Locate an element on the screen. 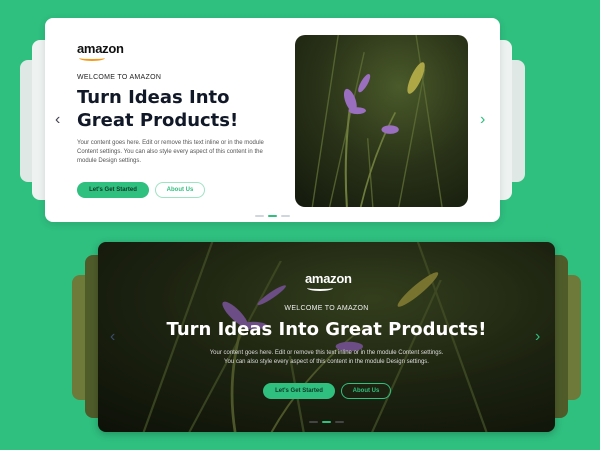 The height and width of the screenshot is (450, 600). flower-image is located at coordinates (381, 121).